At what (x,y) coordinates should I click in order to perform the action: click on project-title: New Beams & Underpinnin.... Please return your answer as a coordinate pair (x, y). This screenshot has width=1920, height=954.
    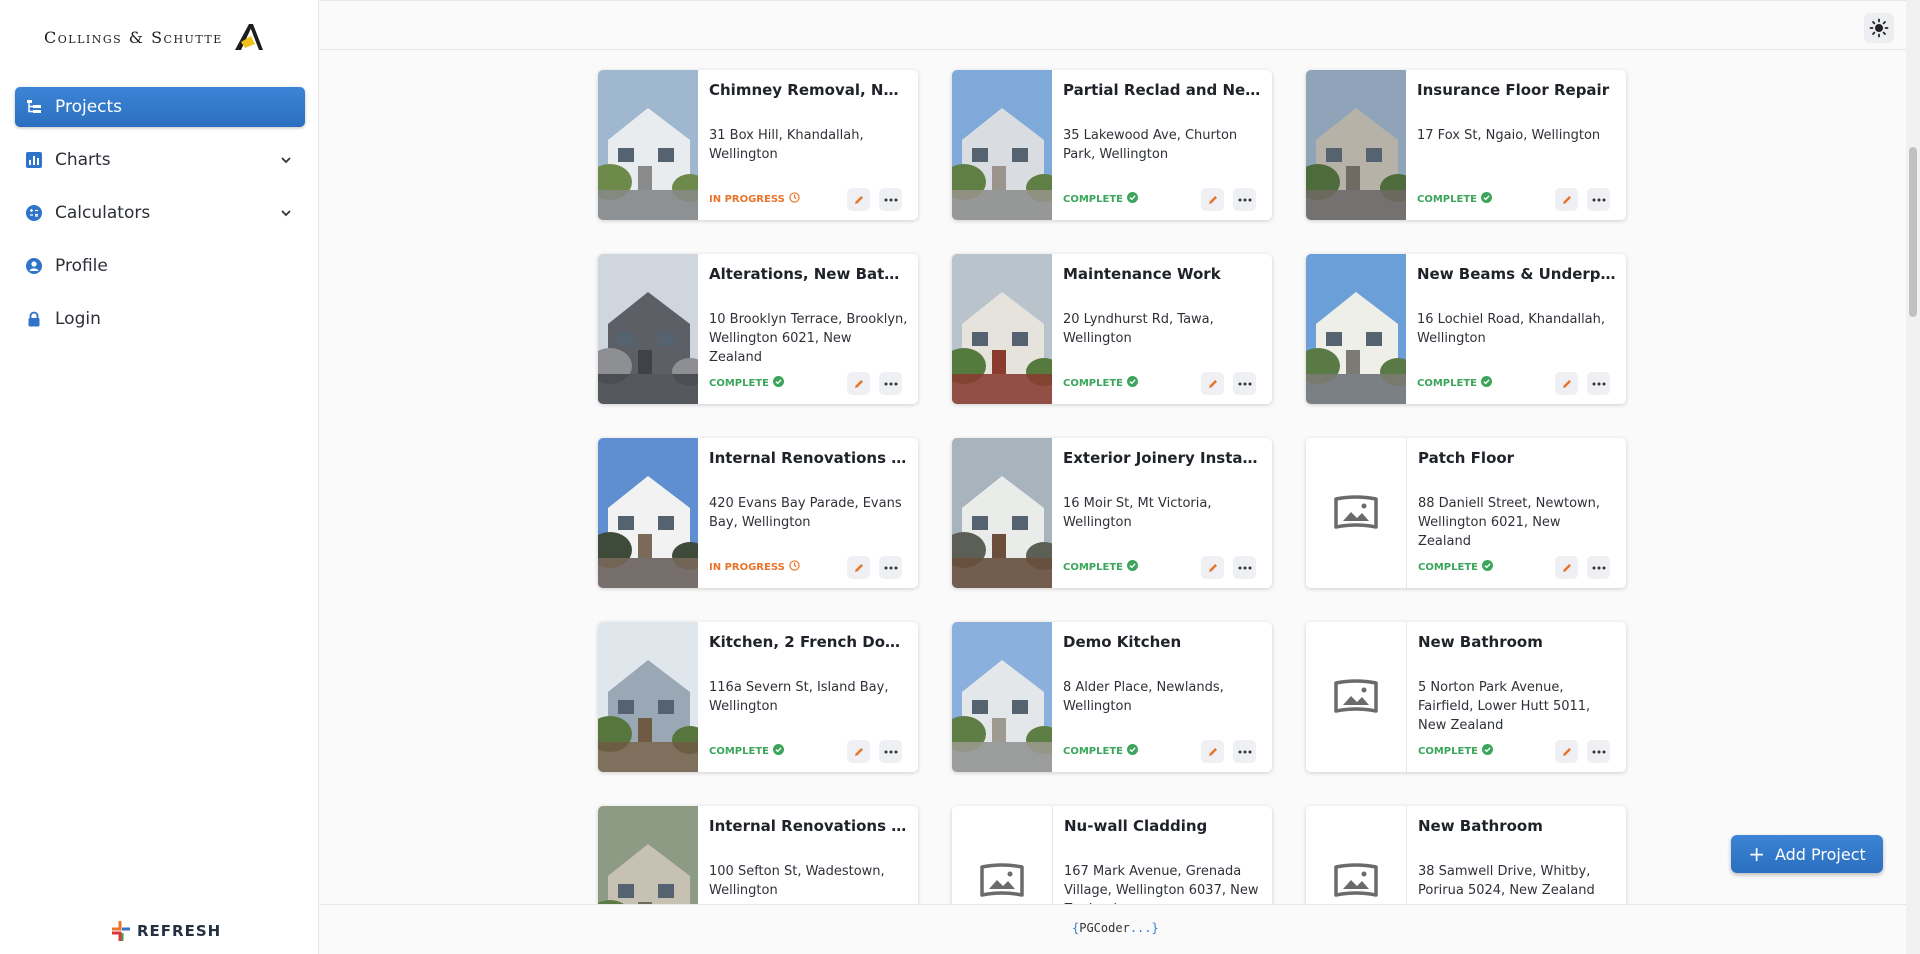
    Looking at the image, I should click on (1516, 274).